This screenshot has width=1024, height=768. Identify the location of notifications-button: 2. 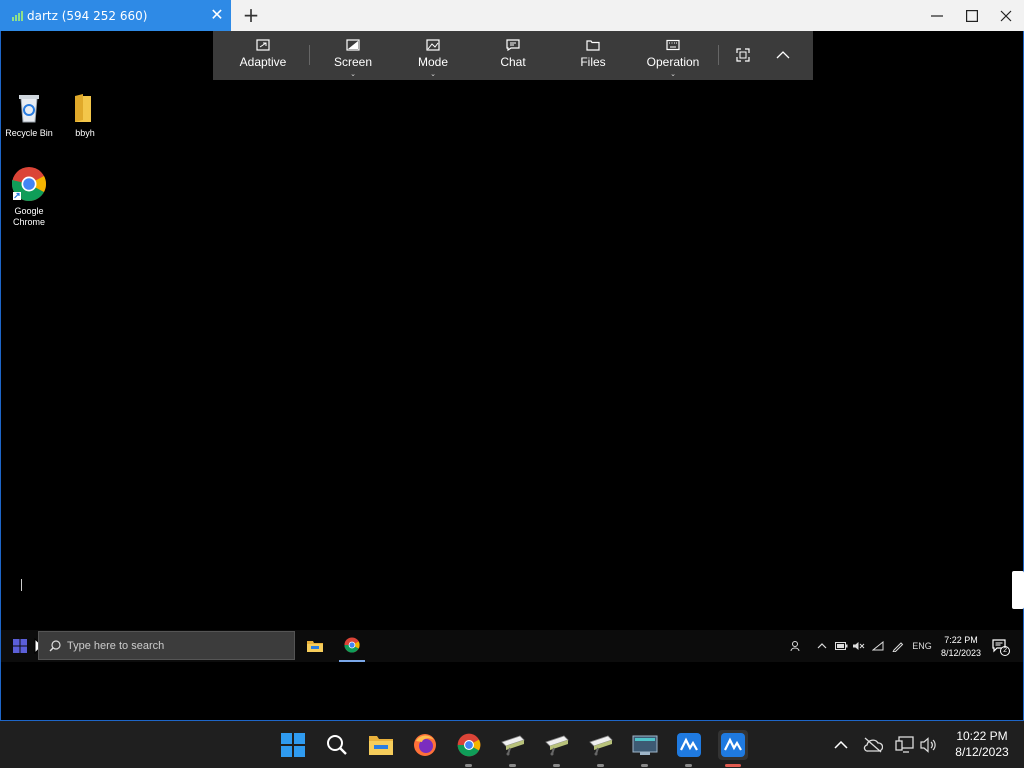
(1000, 646).